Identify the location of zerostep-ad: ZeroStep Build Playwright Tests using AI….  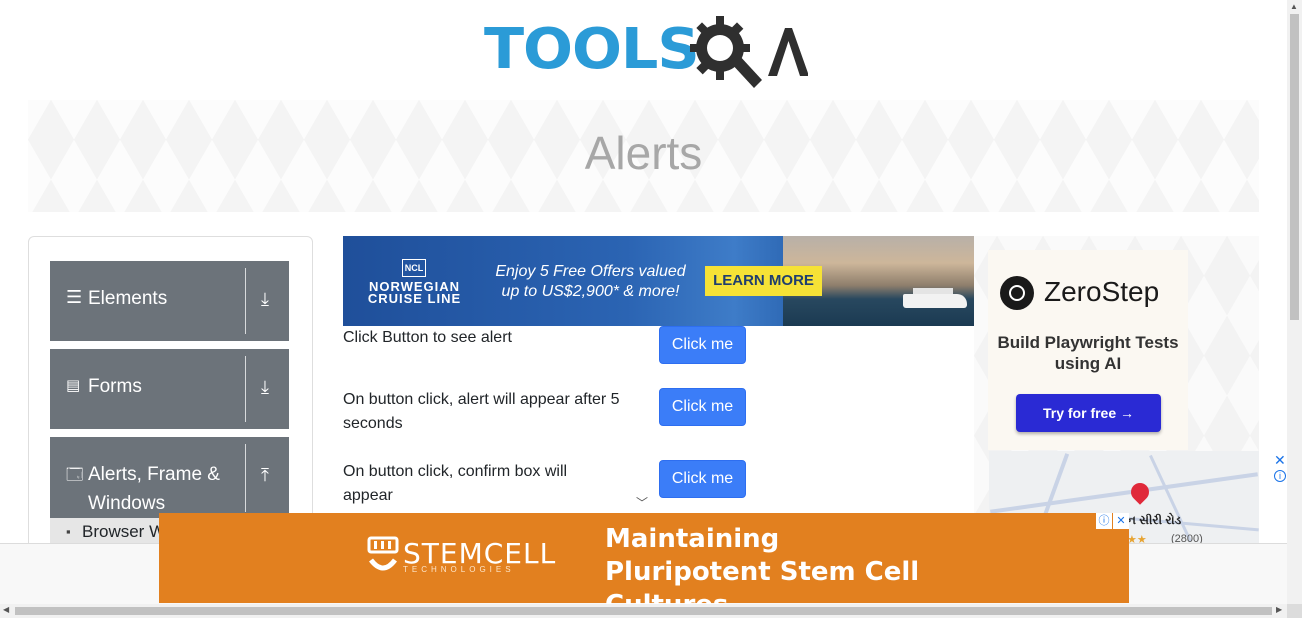
(1116, 391).